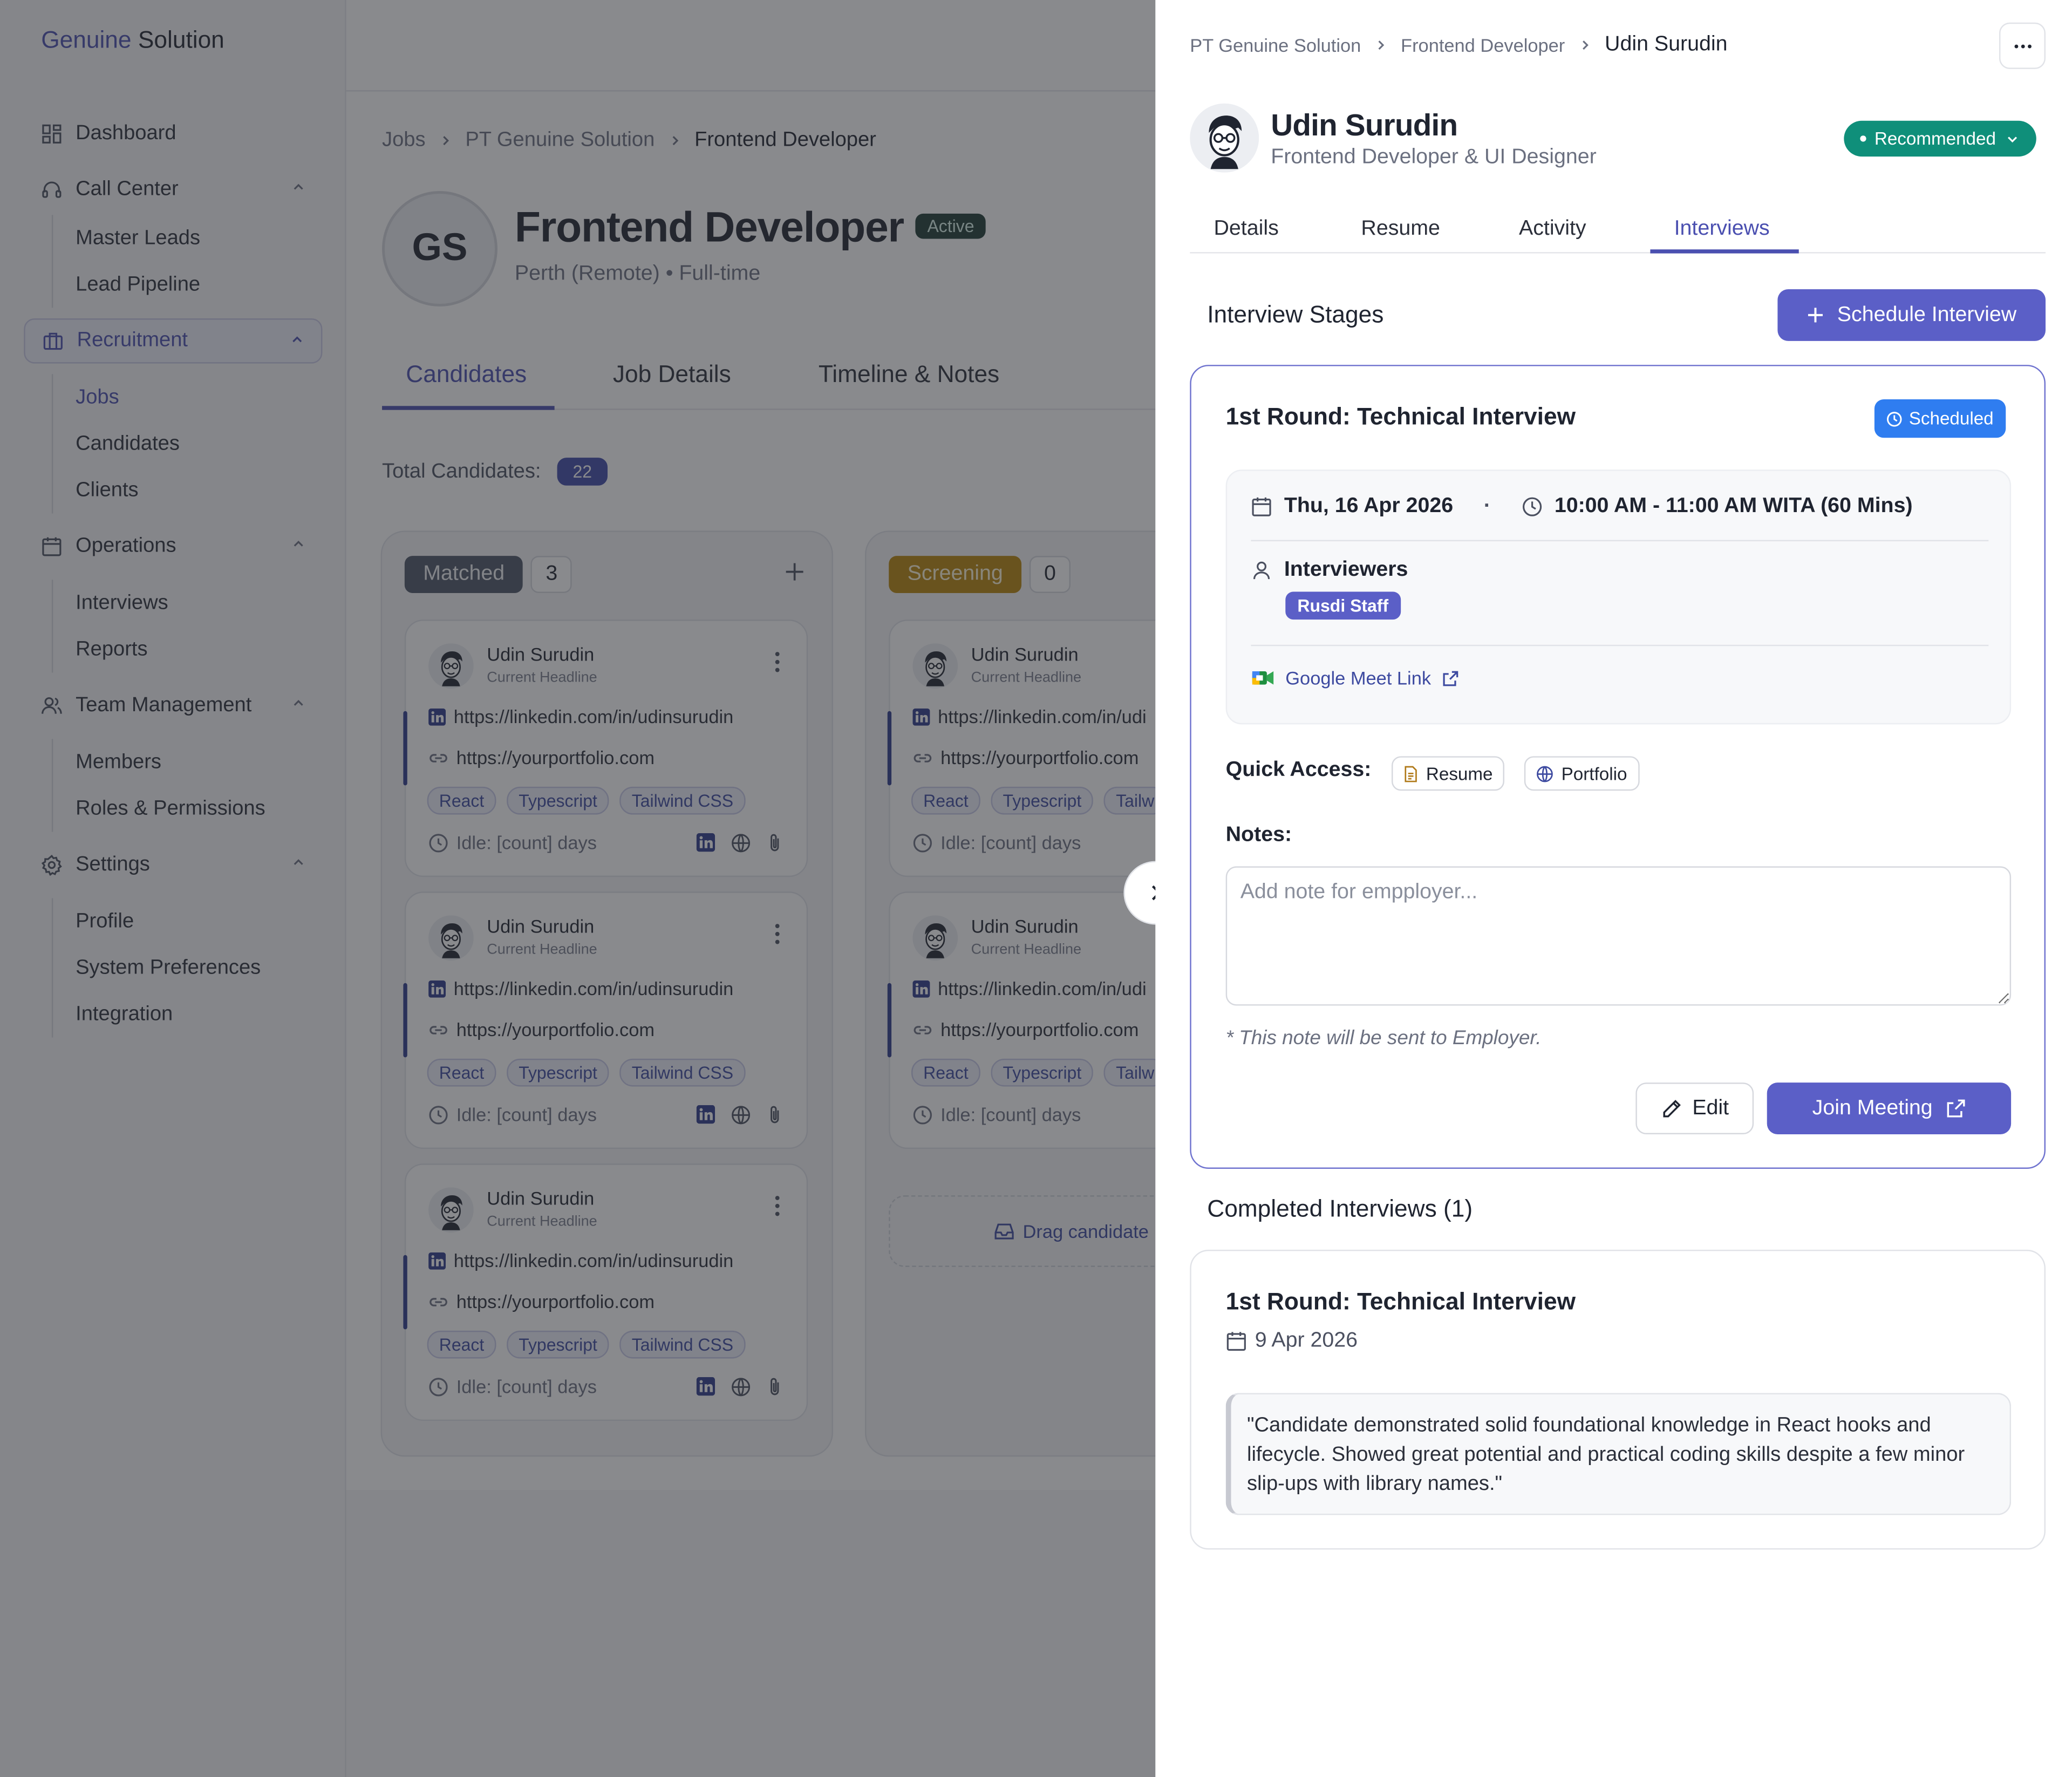 Image resolution: width=2072 pixels, height=1777 pixels. What do you see at coordinates (199, 762) in the screenshot?
I see `sidebar-item-members: Members` at bounding box center [199, 762].